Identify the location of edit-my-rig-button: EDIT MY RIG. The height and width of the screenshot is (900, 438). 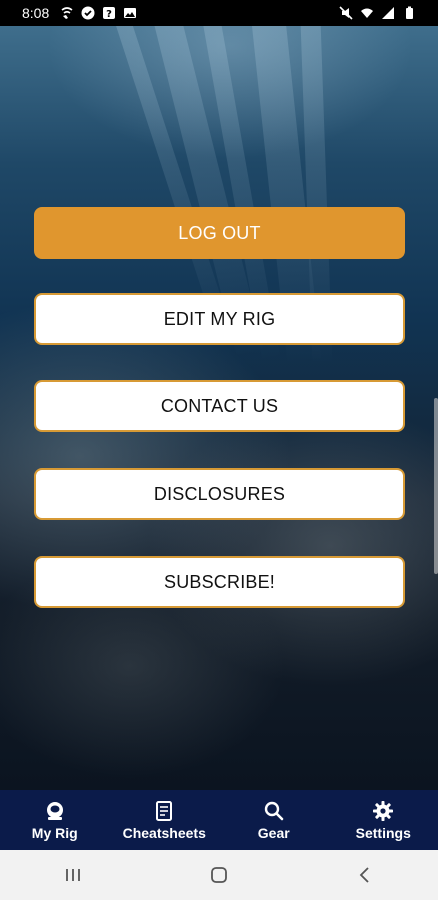
(219, 319).